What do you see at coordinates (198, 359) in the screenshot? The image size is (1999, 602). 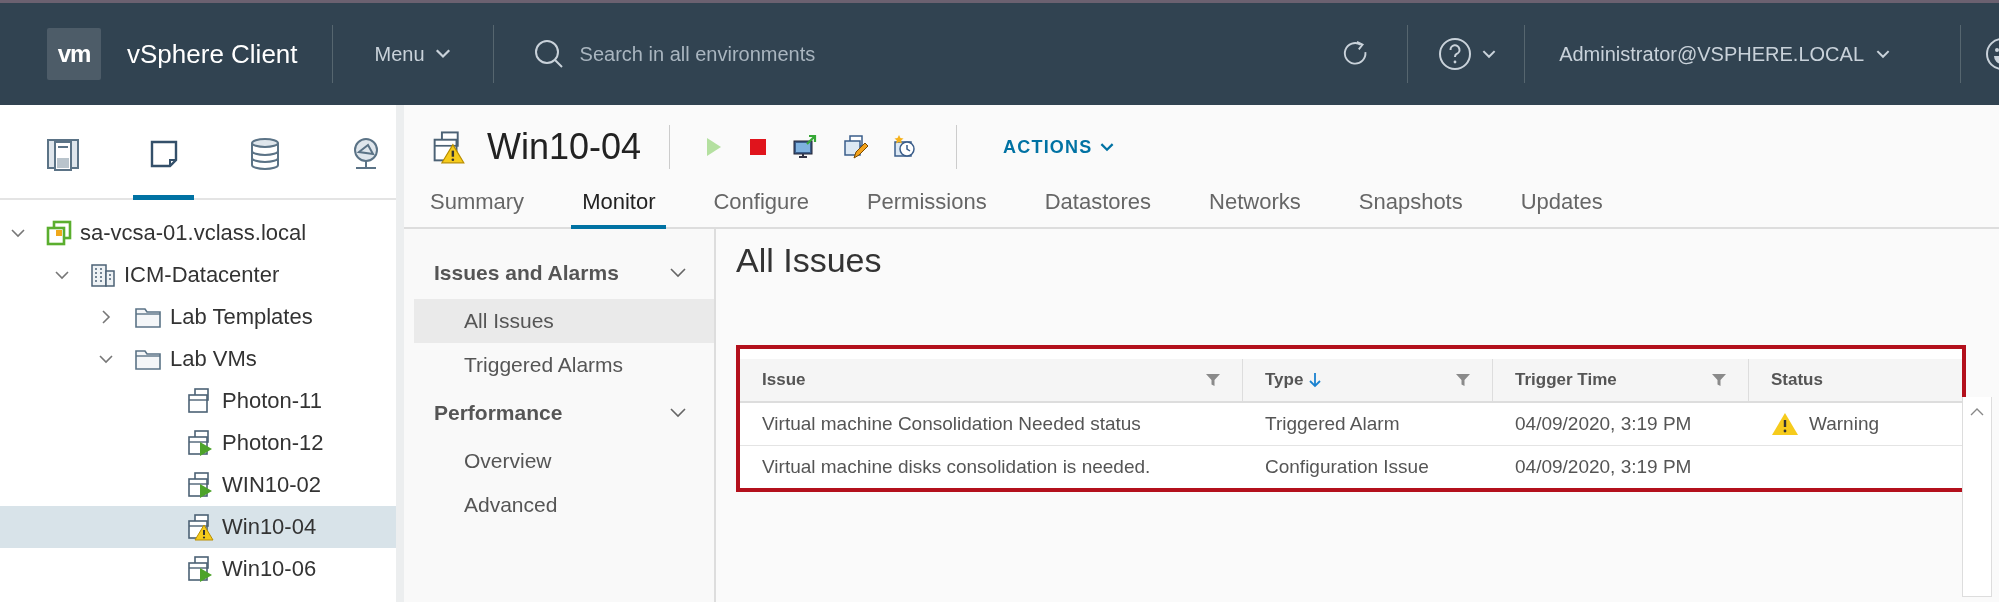 I see `tree-item: Lab VMs` at bounding box center [198, 359].